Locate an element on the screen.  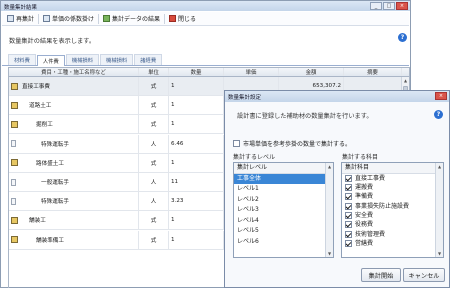
scroll-up-arrow: ▲ is located at coordinates (405, 80).